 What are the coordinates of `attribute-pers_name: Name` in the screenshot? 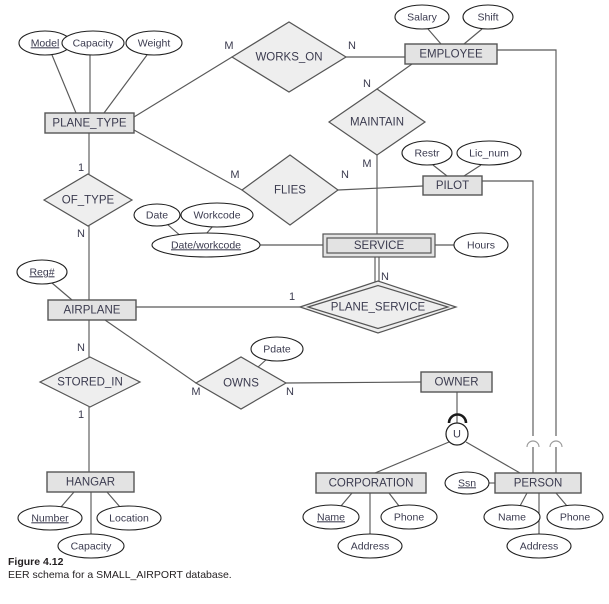 It's located at (512, 517).